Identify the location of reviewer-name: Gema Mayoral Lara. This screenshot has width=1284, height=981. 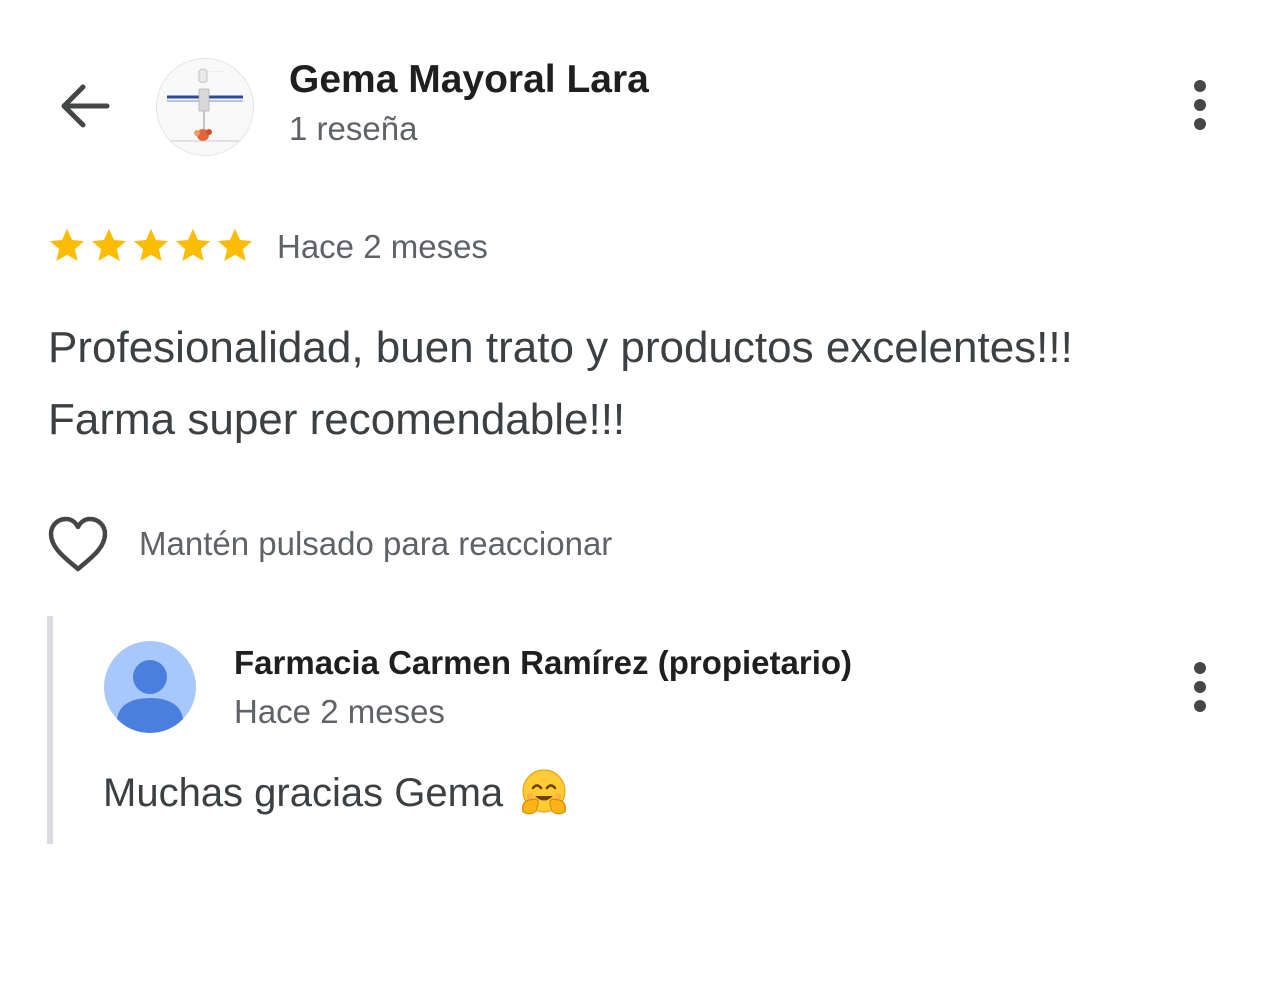
(469, 80).